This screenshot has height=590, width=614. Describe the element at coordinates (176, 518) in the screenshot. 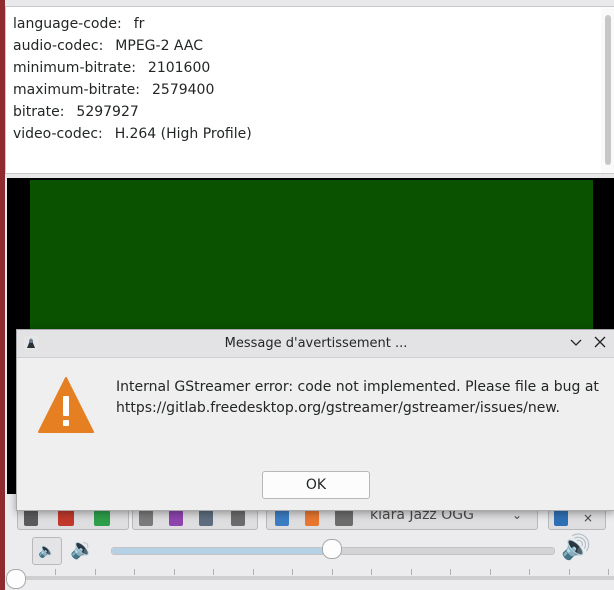

I see `grid-button` at that location.